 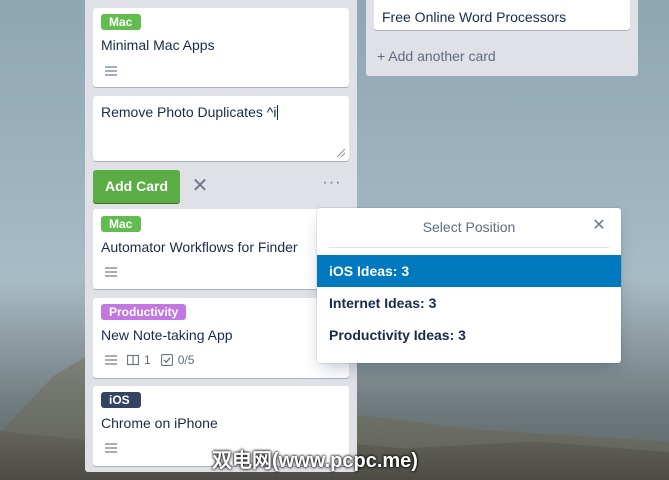 I want to click on position-option-productivity-ideas: Productivity Ideas: 3, so click(x=469, y=335).